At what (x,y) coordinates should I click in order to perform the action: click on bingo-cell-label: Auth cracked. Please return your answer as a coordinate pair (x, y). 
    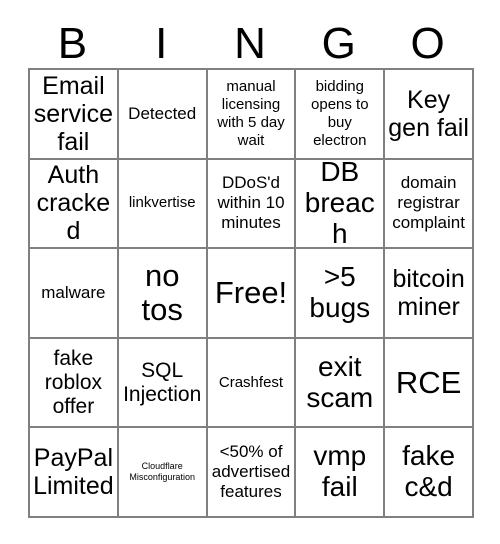
    Looking at the image, I should click on (73, 203).